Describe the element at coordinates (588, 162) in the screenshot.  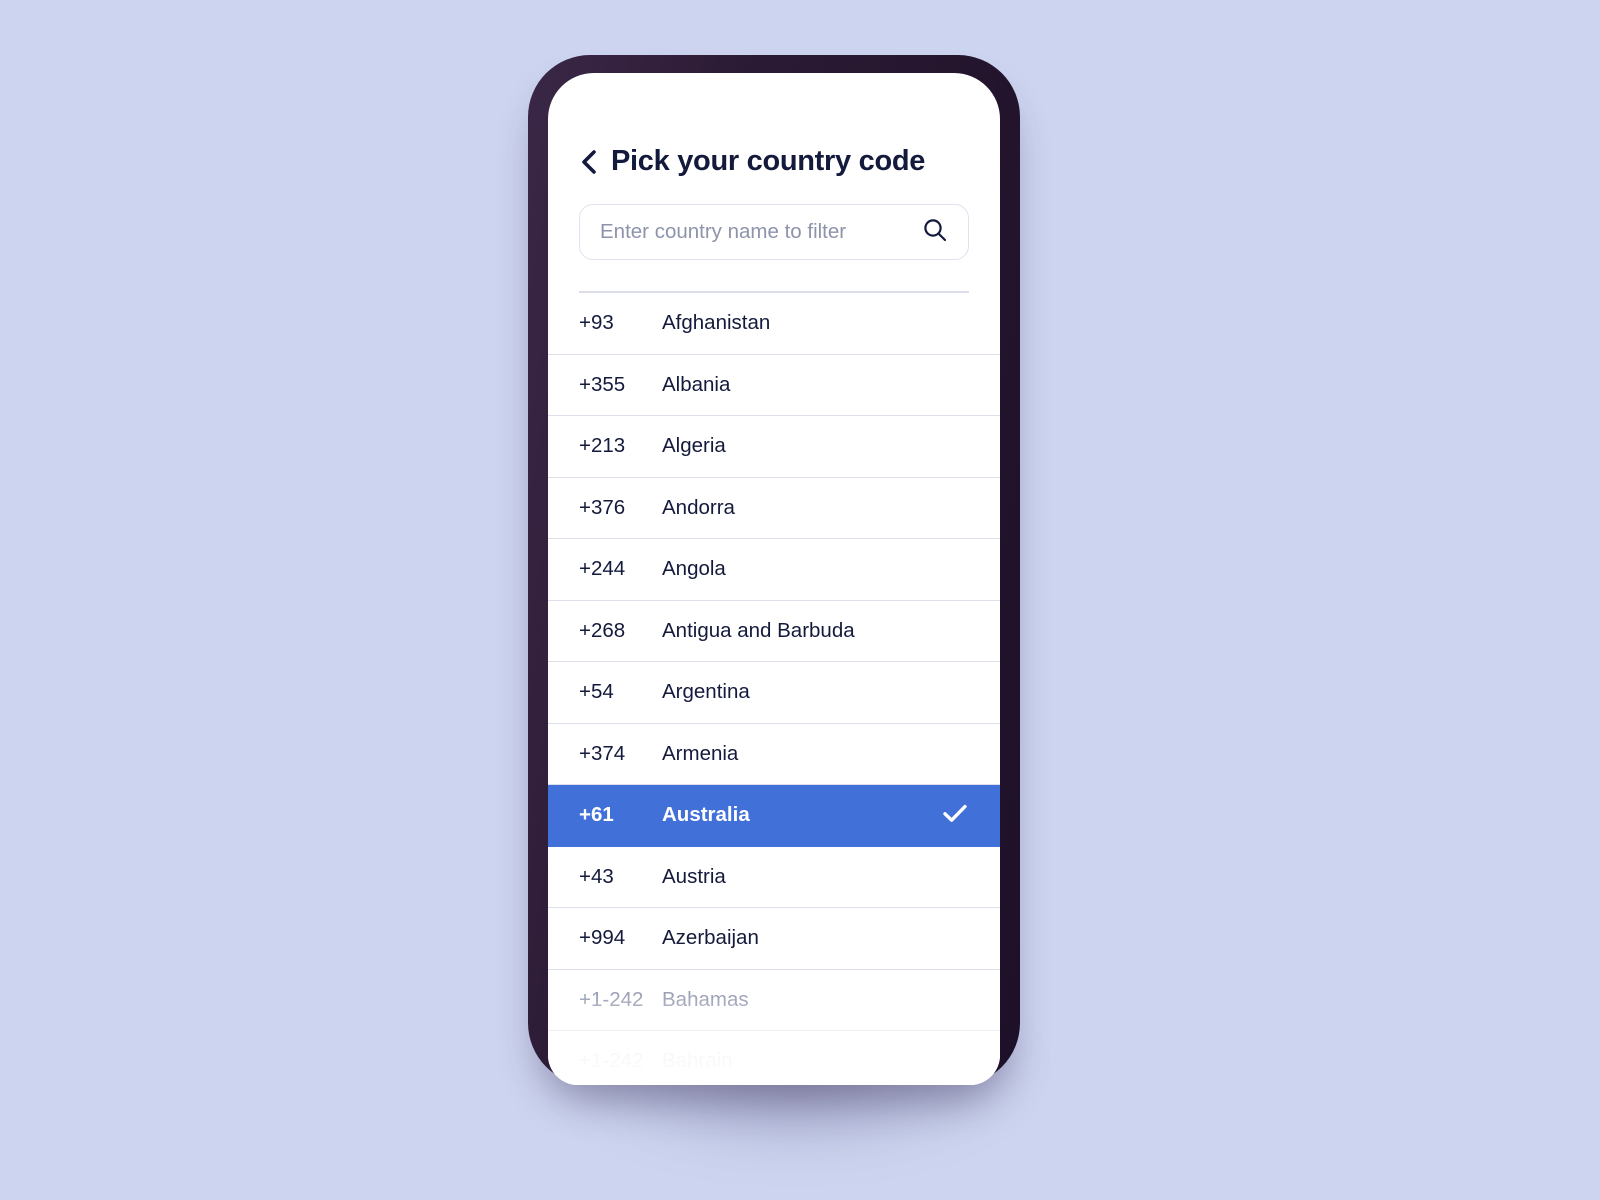
I see `chevron-left-icon` at that location.